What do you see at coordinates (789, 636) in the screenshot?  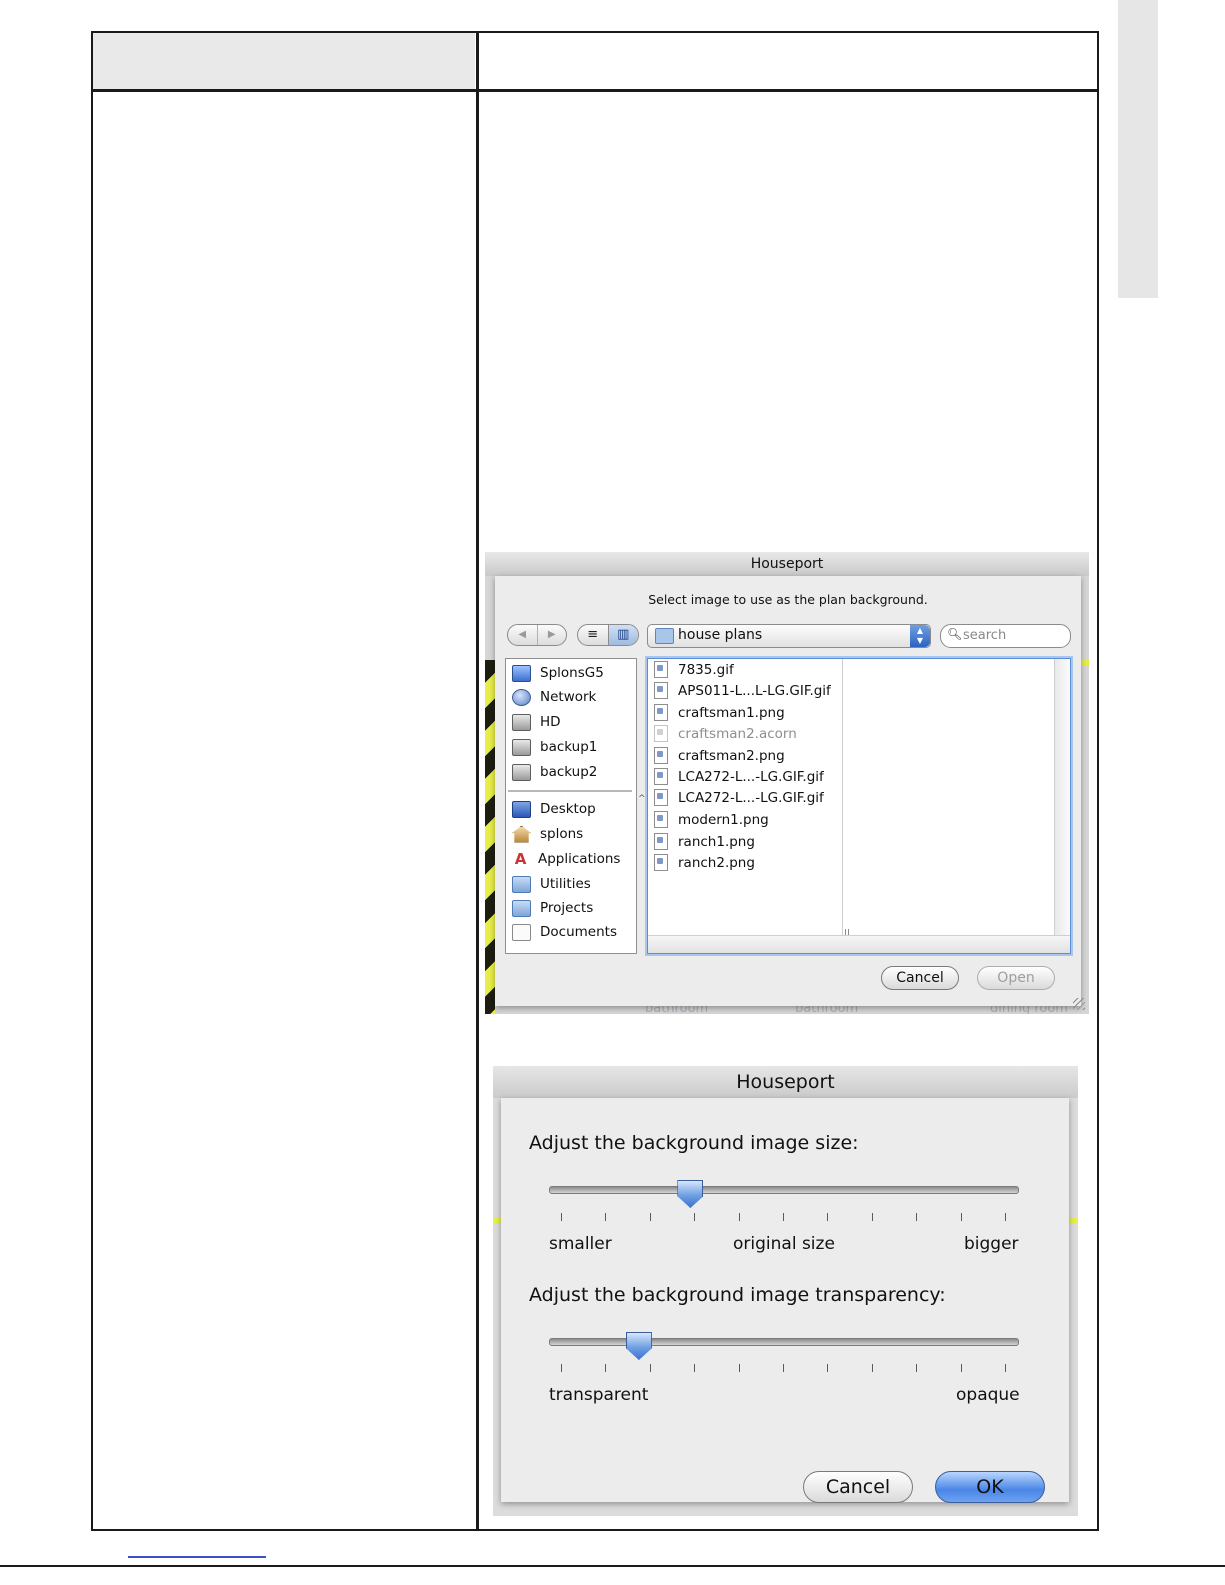 I see `location-popup: house plans ▲ ▼` at bounding box center [789, 636].